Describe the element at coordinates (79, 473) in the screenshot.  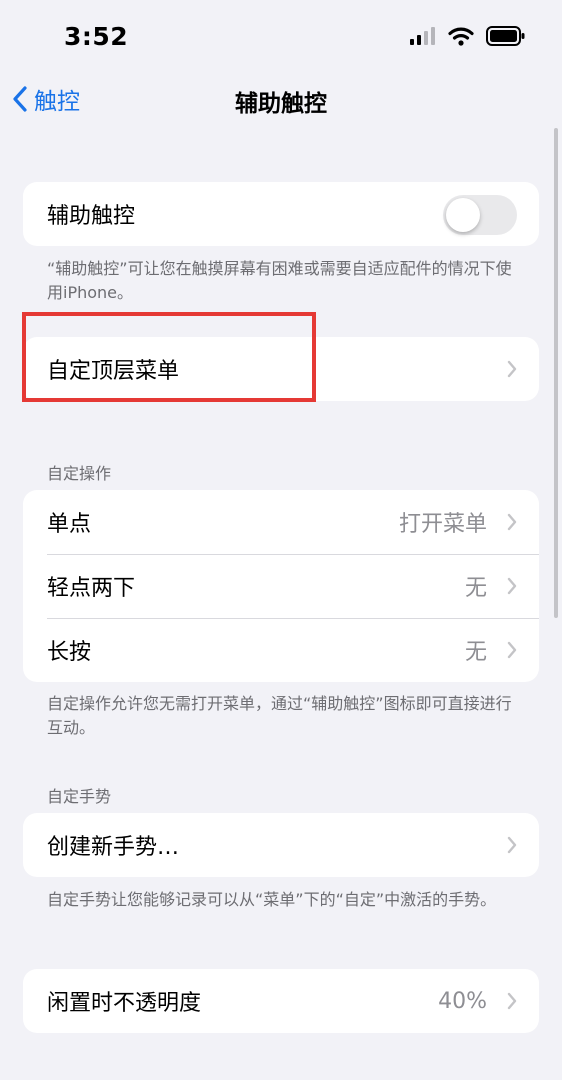
I see `custom-actions-header: 自定操作` at that location.